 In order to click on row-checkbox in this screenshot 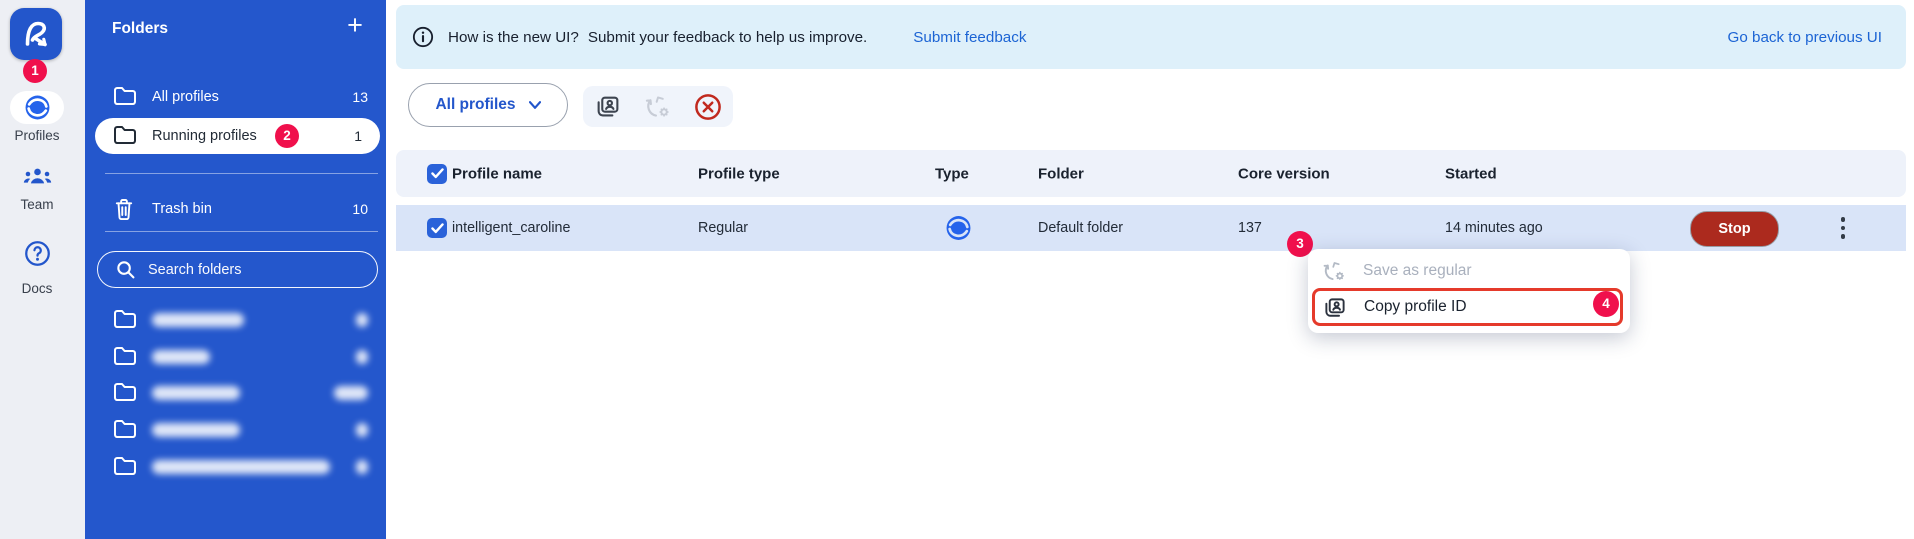, I will do `click(437, 228)`.